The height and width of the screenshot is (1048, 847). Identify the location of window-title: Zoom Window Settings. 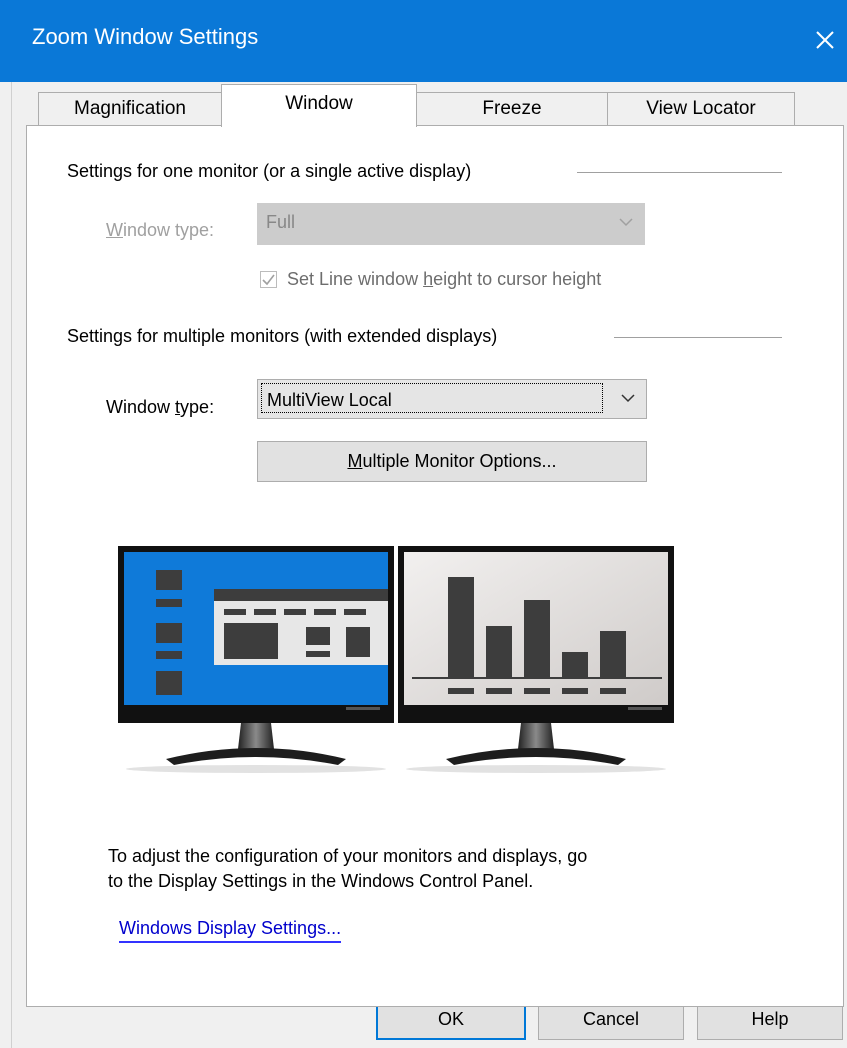
(145, 36).